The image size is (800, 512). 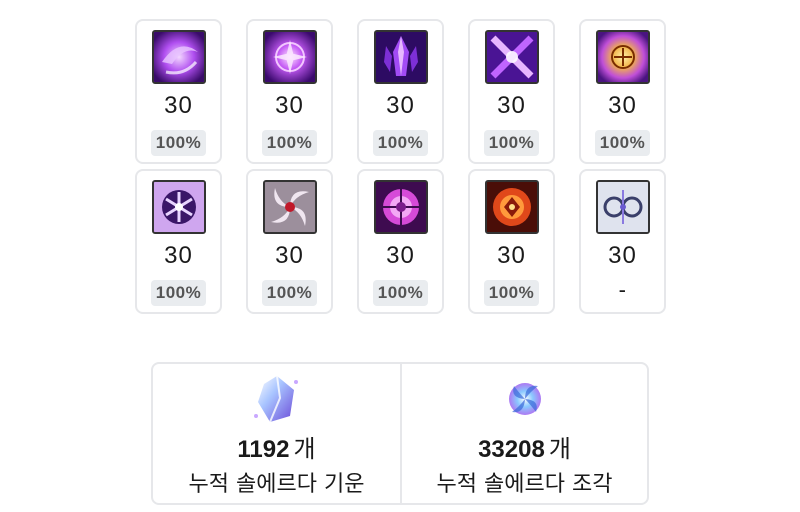 What do you see at coordinates (277, 399) in the screenshot?
I see `sol-erda-energy-icon` at bounding box center [277, 399].